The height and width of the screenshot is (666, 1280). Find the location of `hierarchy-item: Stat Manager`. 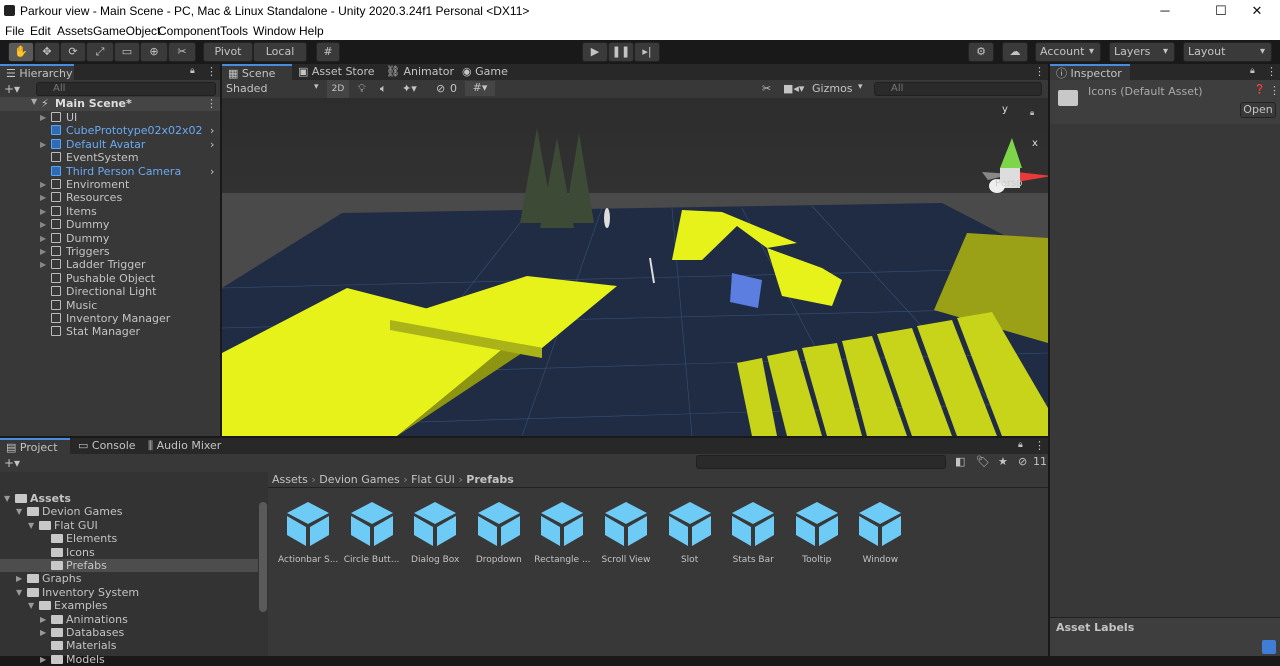

hierarchy-item: Stat Manager is located at coordinates (110, 331).